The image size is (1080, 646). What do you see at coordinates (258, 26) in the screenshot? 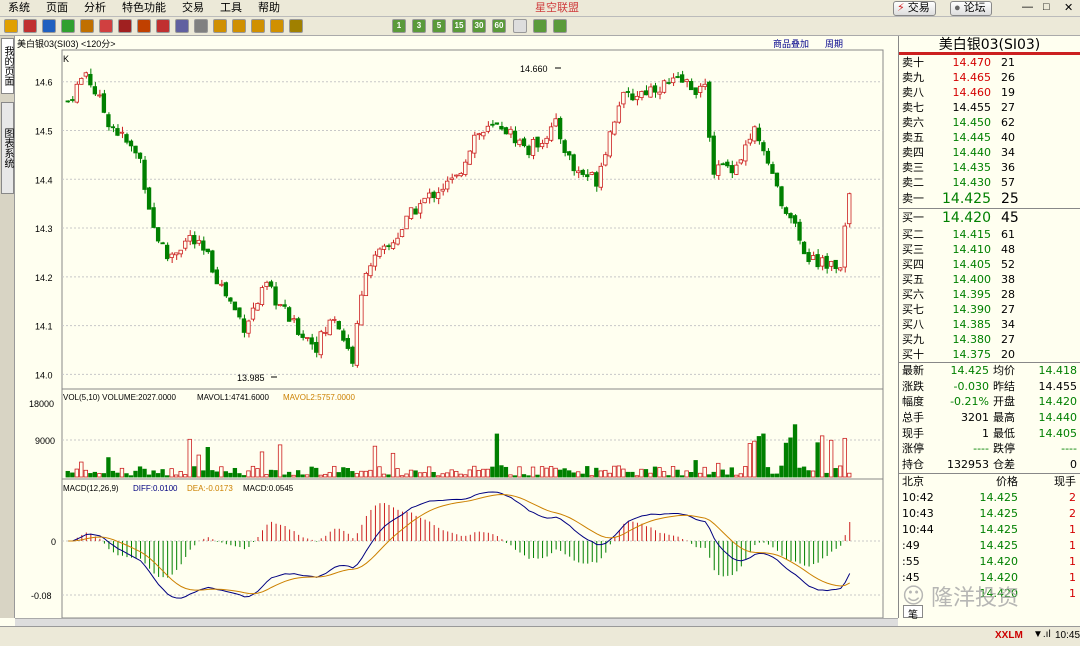
I see `news-icon` at bounding box center [258, 26].